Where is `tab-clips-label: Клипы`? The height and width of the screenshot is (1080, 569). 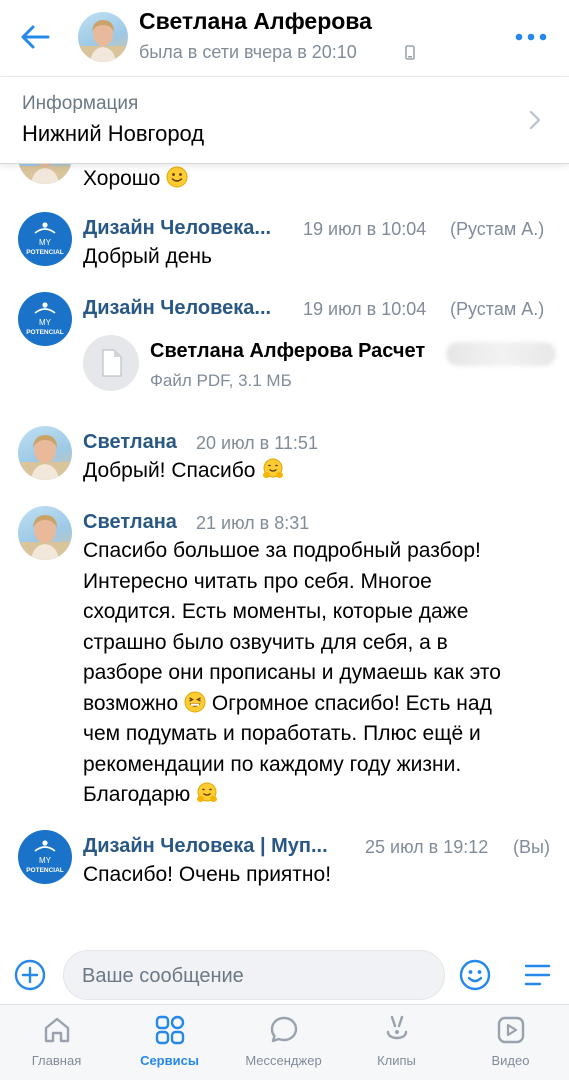
tab-clips-label: Клипы is located at coordinates (396, 1060).